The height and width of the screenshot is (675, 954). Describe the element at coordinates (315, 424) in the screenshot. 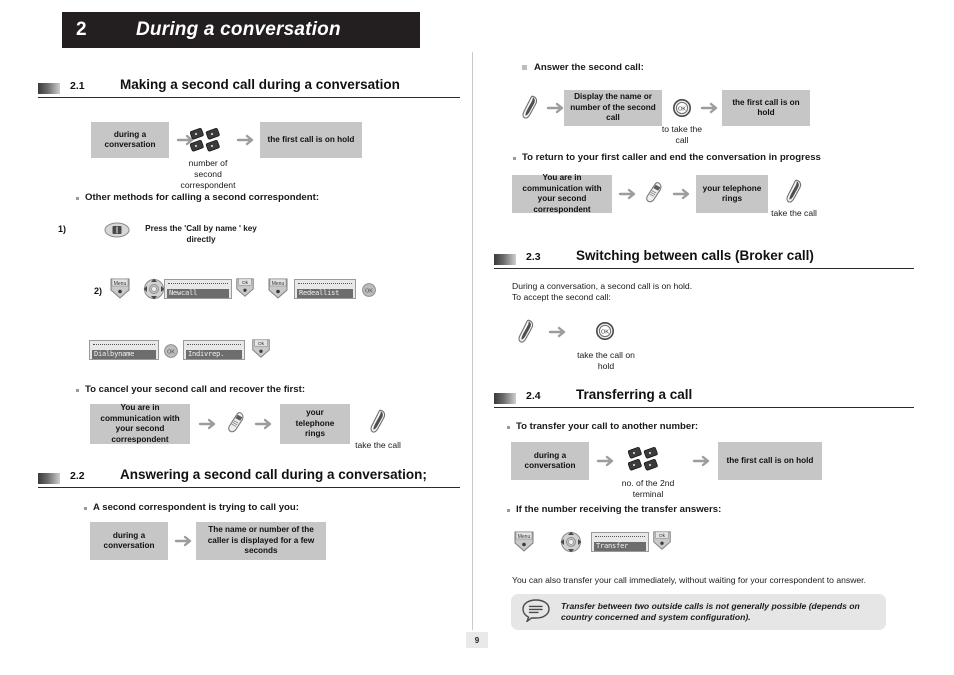

I see `flow-box-telephone-rings: your telephone rings` at that location.